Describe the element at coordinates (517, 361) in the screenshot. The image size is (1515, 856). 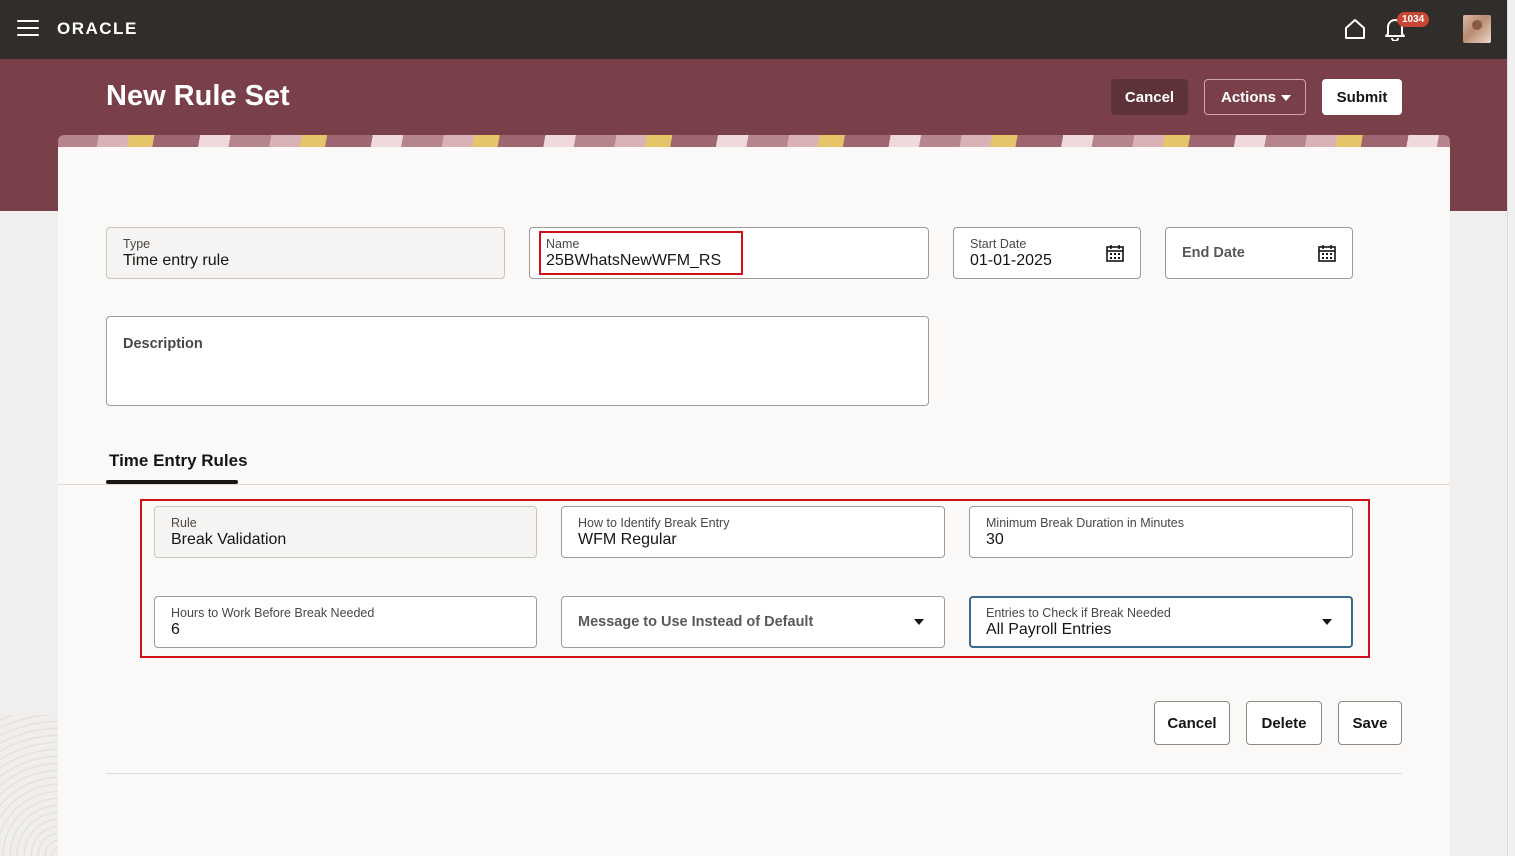
I see `description-field: Description` at that location.